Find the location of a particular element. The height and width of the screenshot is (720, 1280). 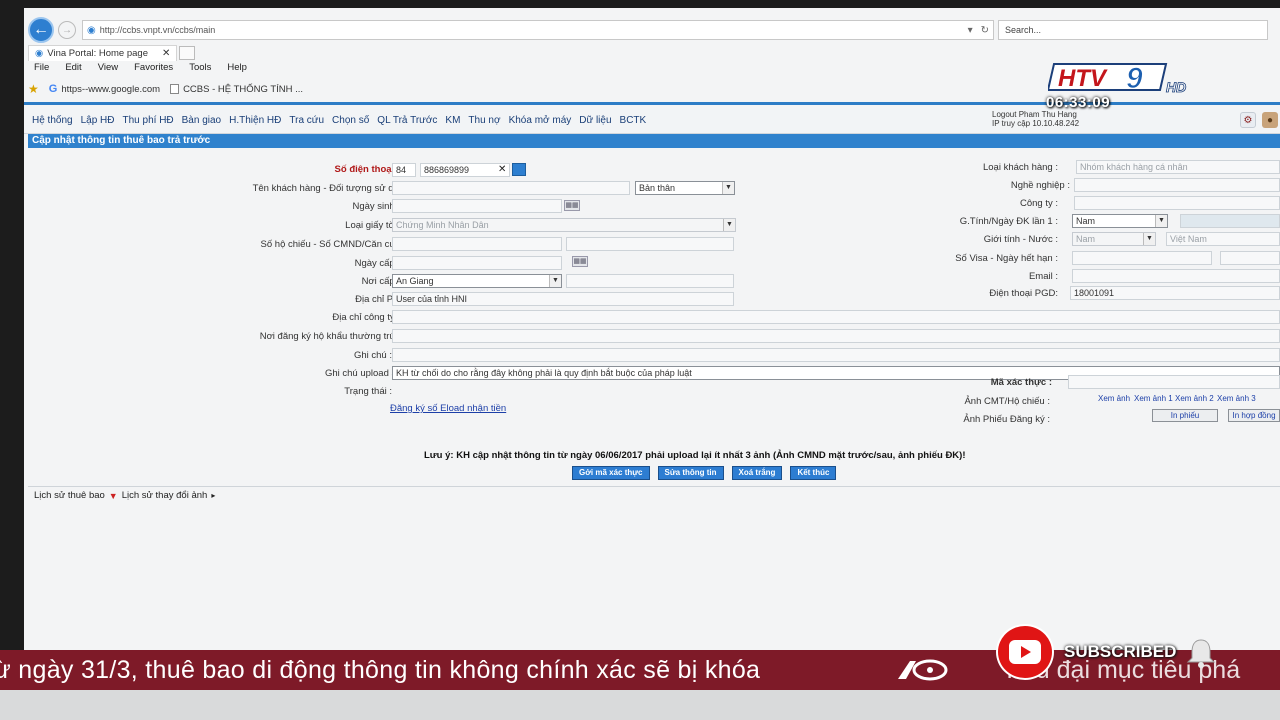

customer-name-field is located at coordinates (511, 188).